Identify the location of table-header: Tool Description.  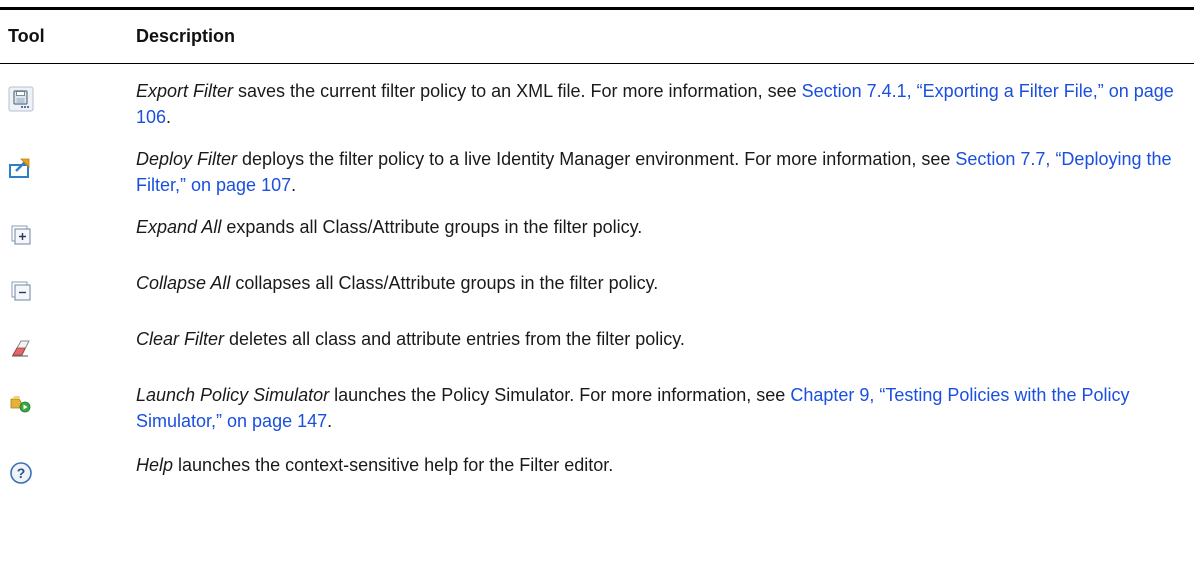
(597, 36).